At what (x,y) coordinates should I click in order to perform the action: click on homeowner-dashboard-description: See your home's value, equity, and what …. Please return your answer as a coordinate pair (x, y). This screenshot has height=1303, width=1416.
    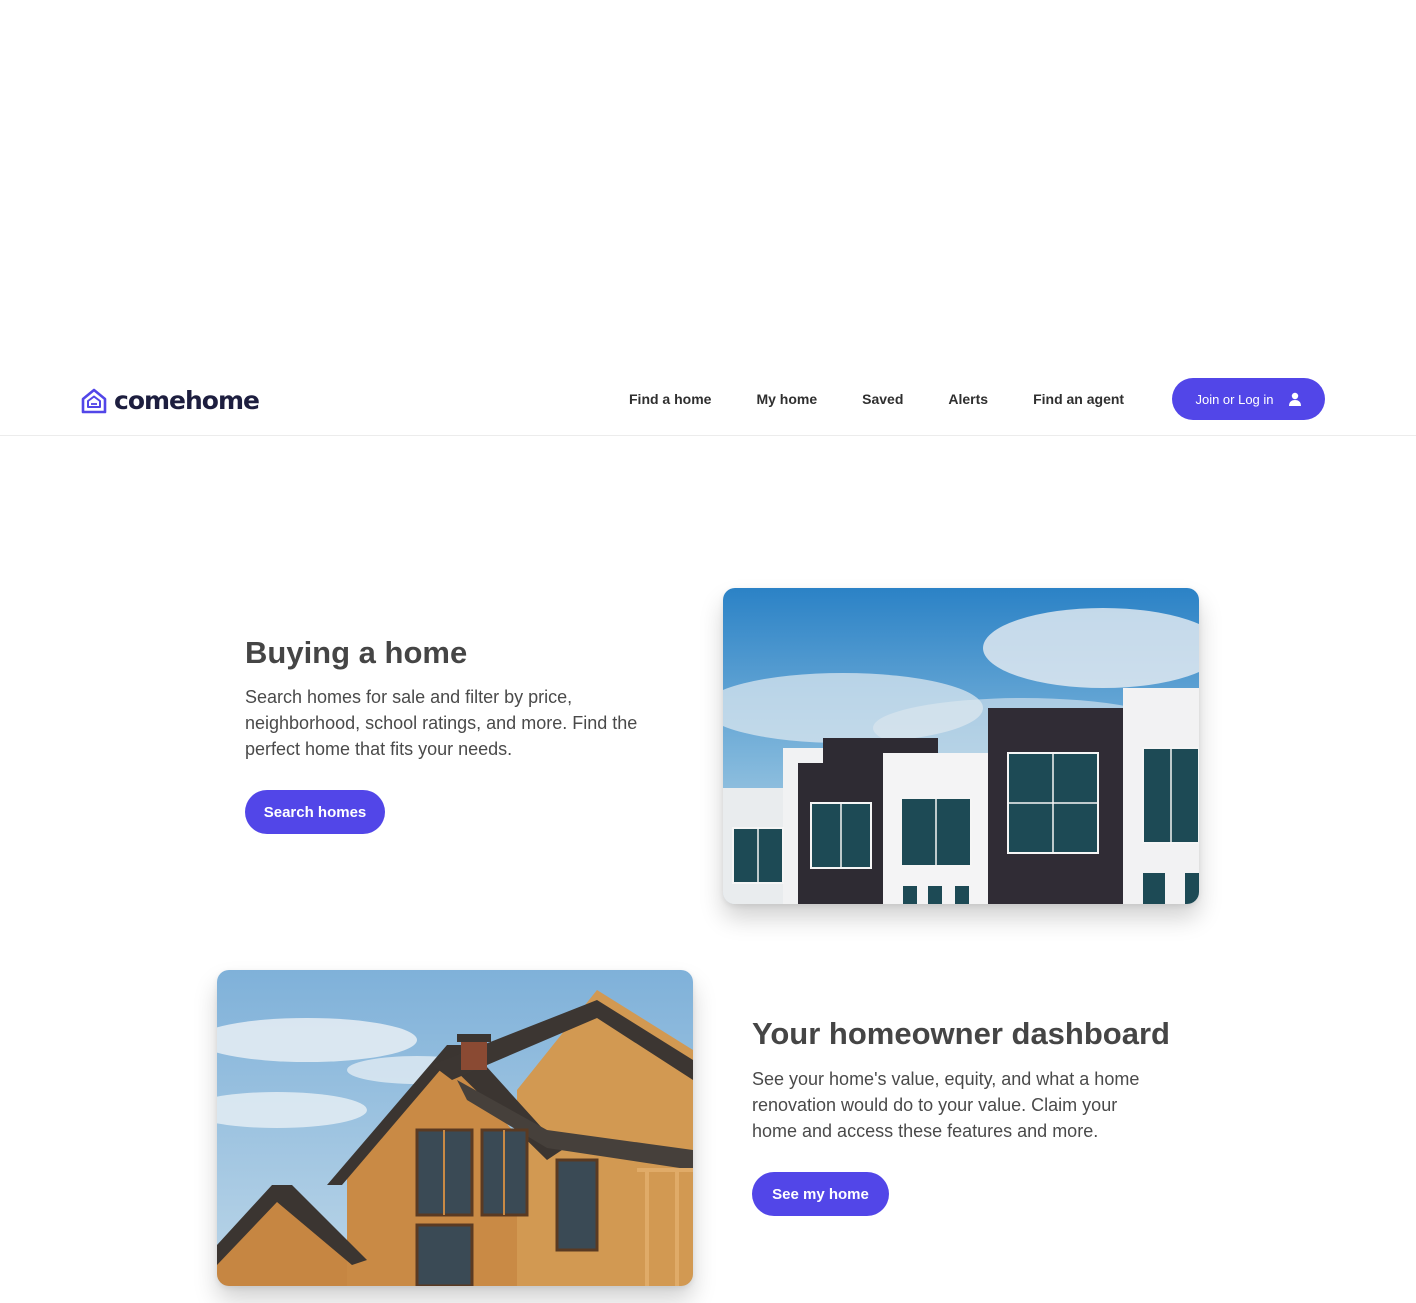
    Looking at the image, I should click on (946, 1105).